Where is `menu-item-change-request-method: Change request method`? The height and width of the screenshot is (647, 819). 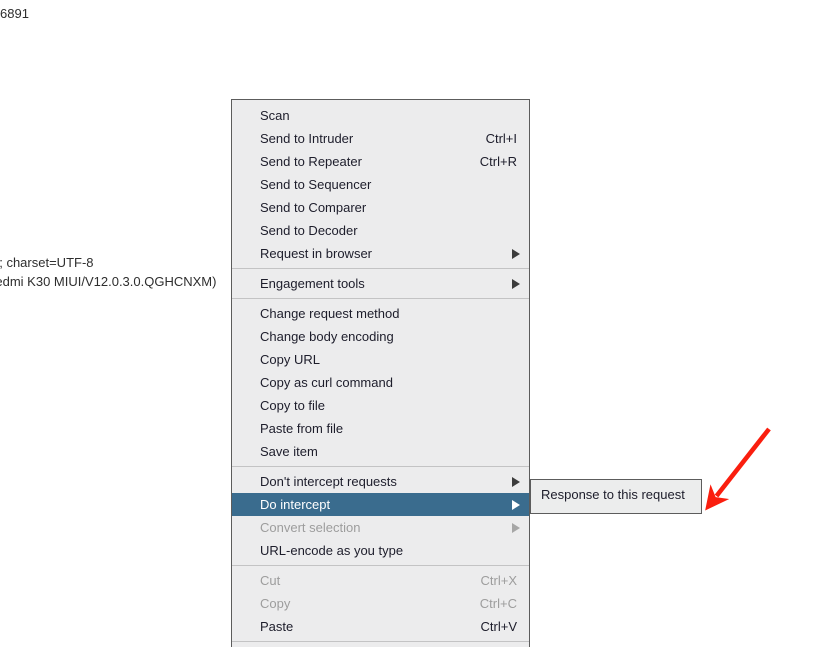
menu-item-change-request-method: Change request method is located at coordinates (380, 313).